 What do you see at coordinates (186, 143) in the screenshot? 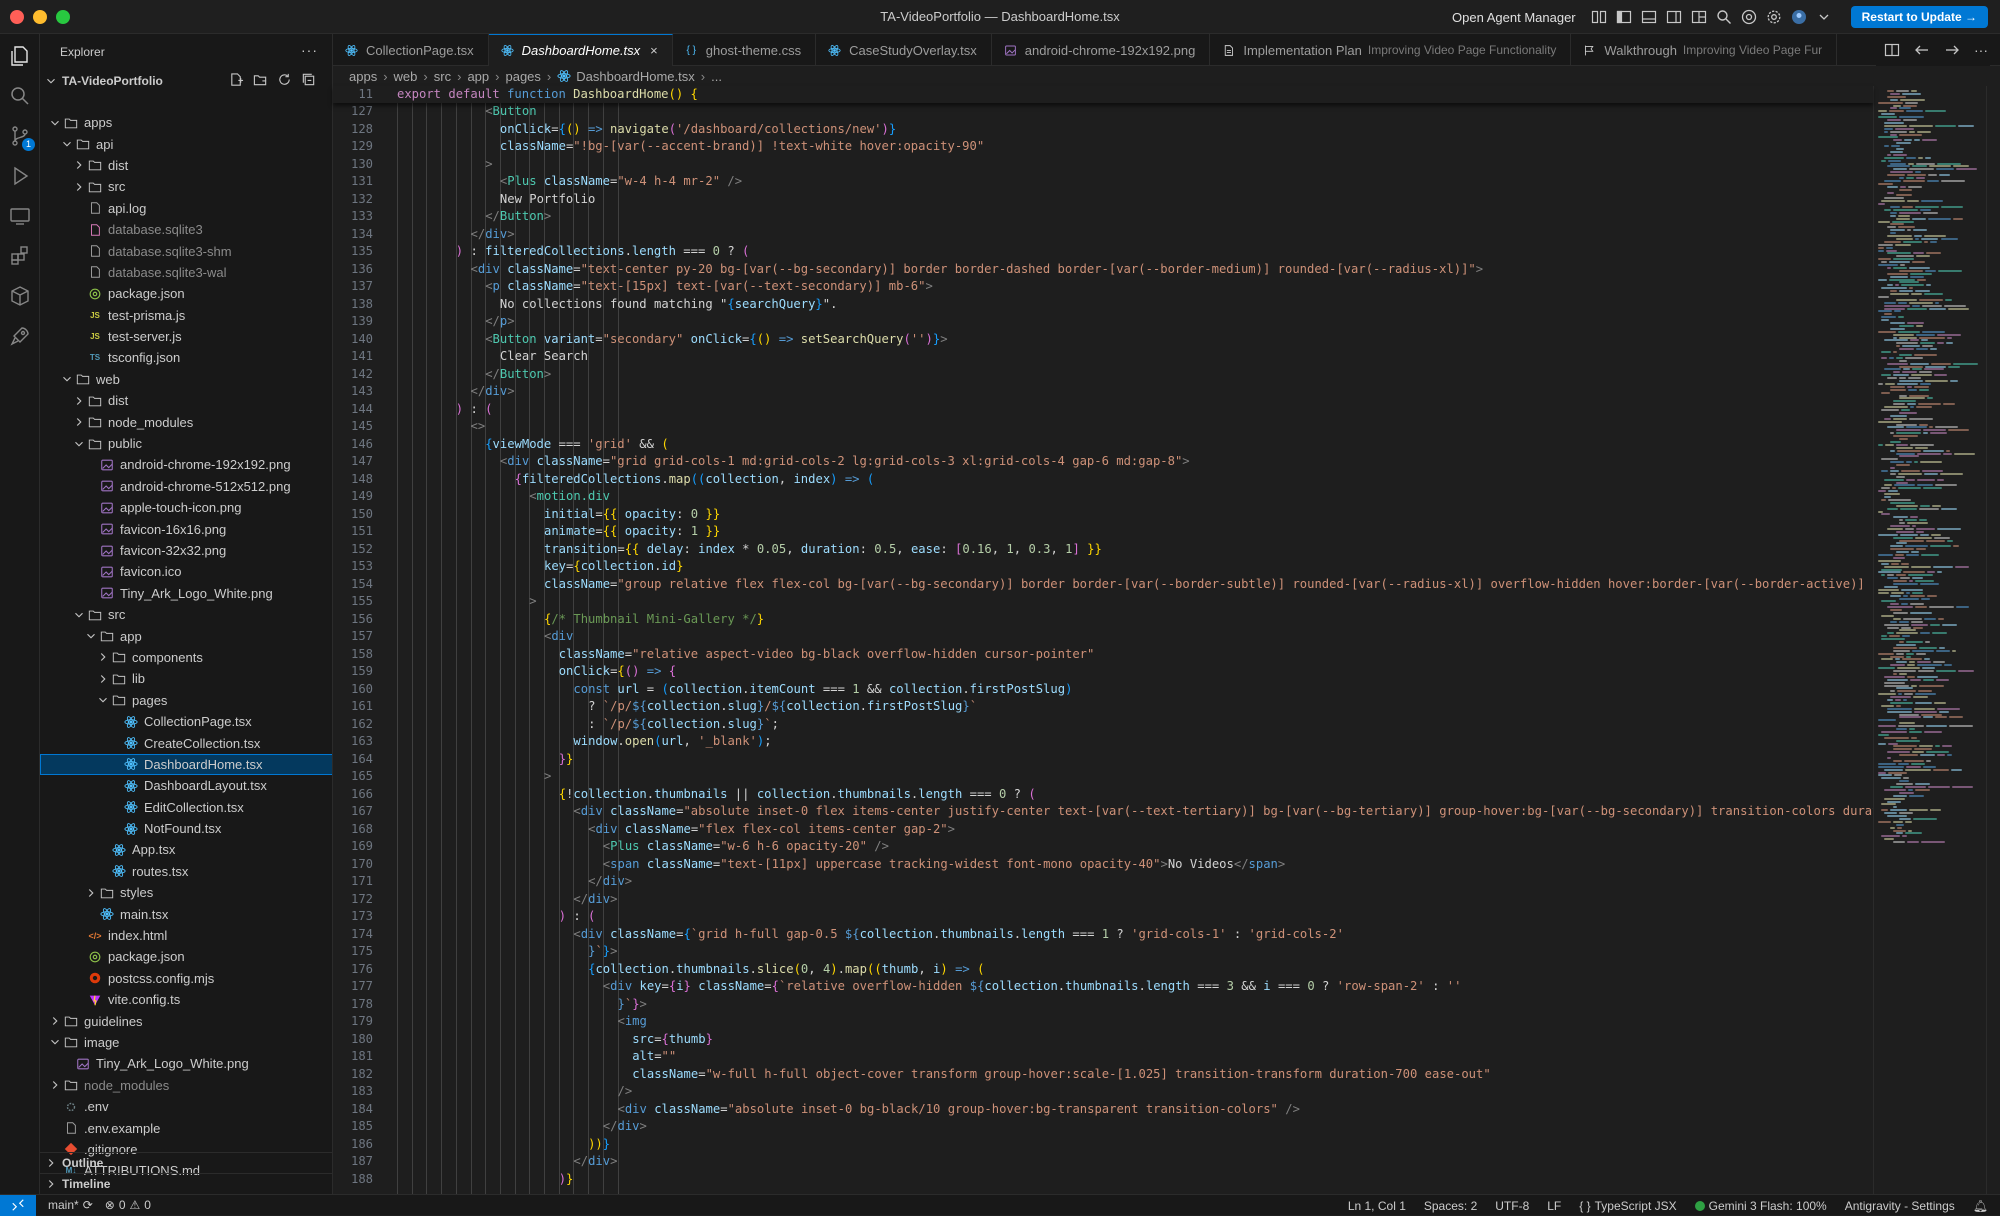
I see `tree-folder: api` at bounding box center [186, 143].